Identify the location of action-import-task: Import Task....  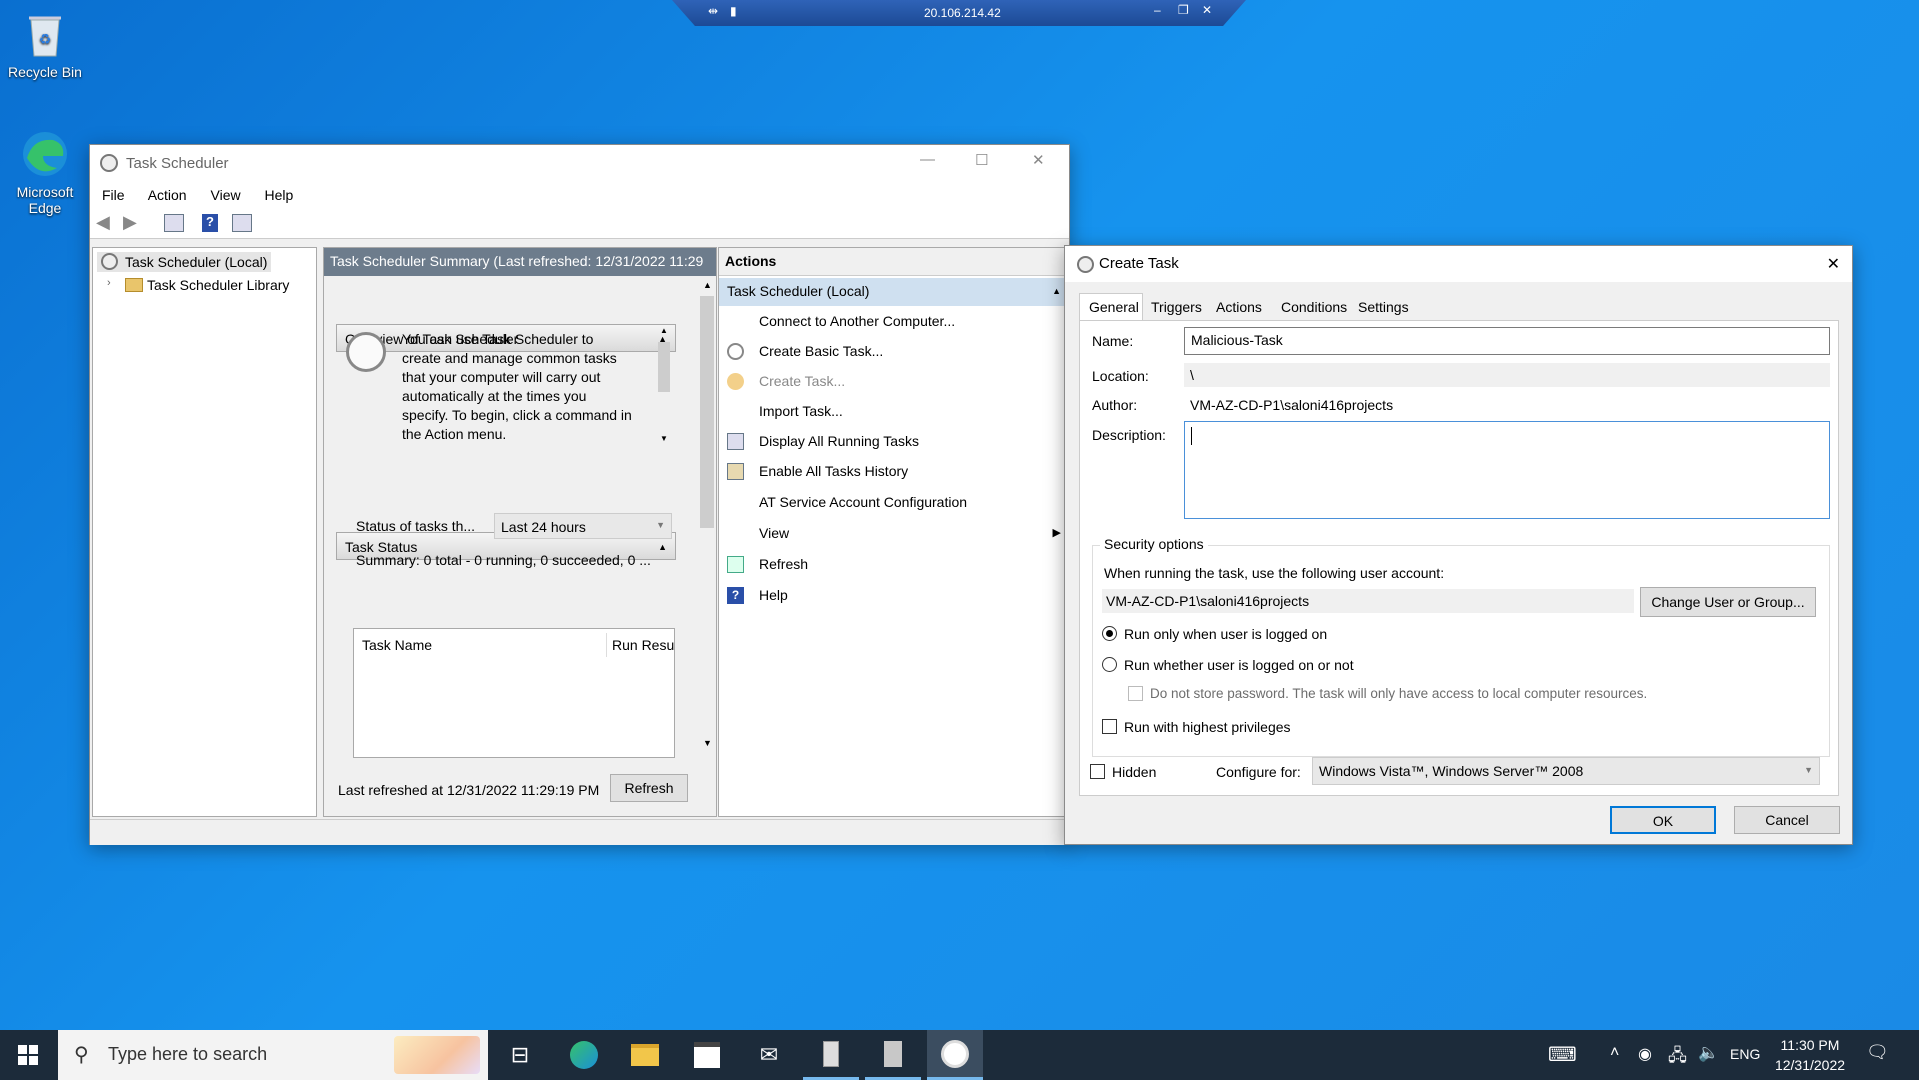
(893, 411).